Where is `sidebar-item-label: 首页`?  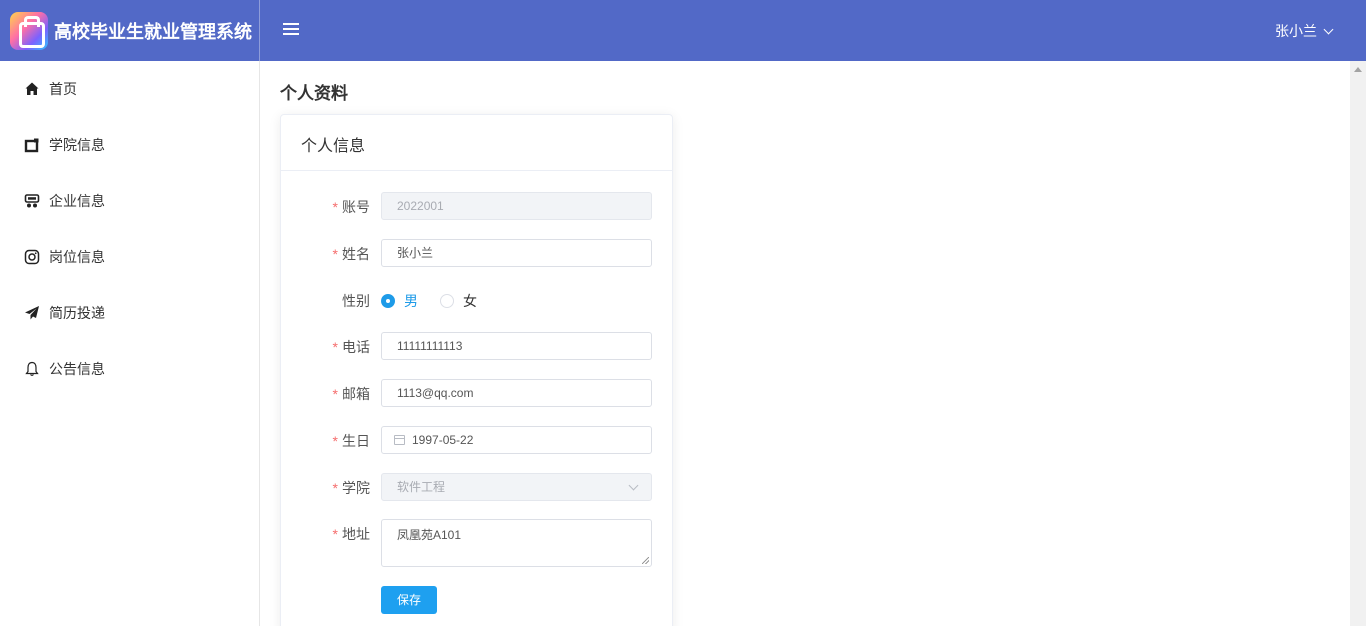
sidebar-item-label: 首页 is located at coordinates (63, 89).